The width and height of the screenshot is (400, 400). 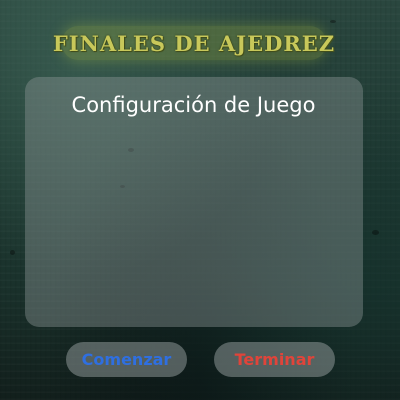 I want to click on start-button: Comenzar, so click(x=126, y=359).